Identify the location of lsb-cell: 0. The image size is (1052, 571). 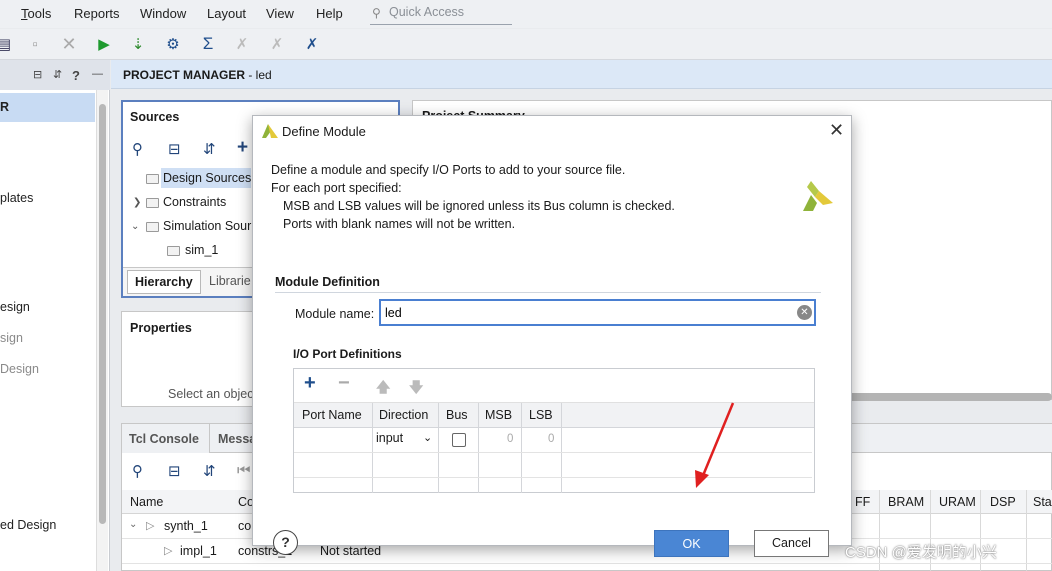
(551, 439).